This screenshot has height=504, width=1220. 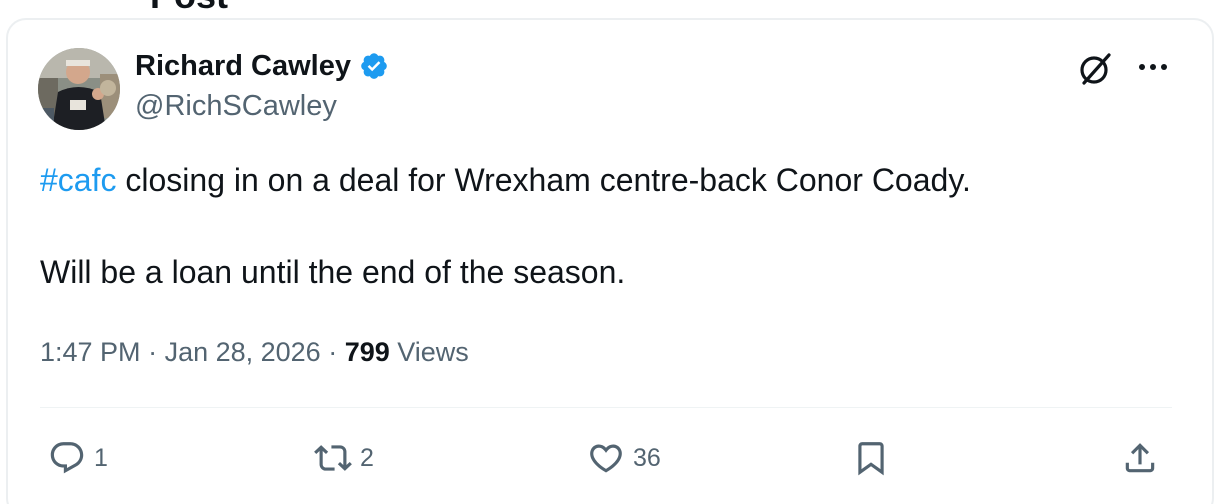 I want to click on views-label: Views, so click(x=429, y=352).